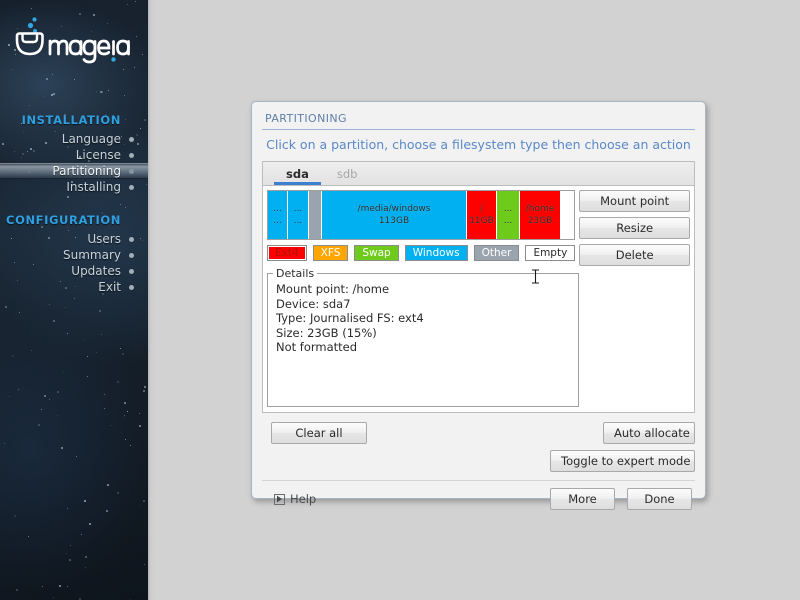  I want to click on fs-type-label: Ext4, so click(287, 253).